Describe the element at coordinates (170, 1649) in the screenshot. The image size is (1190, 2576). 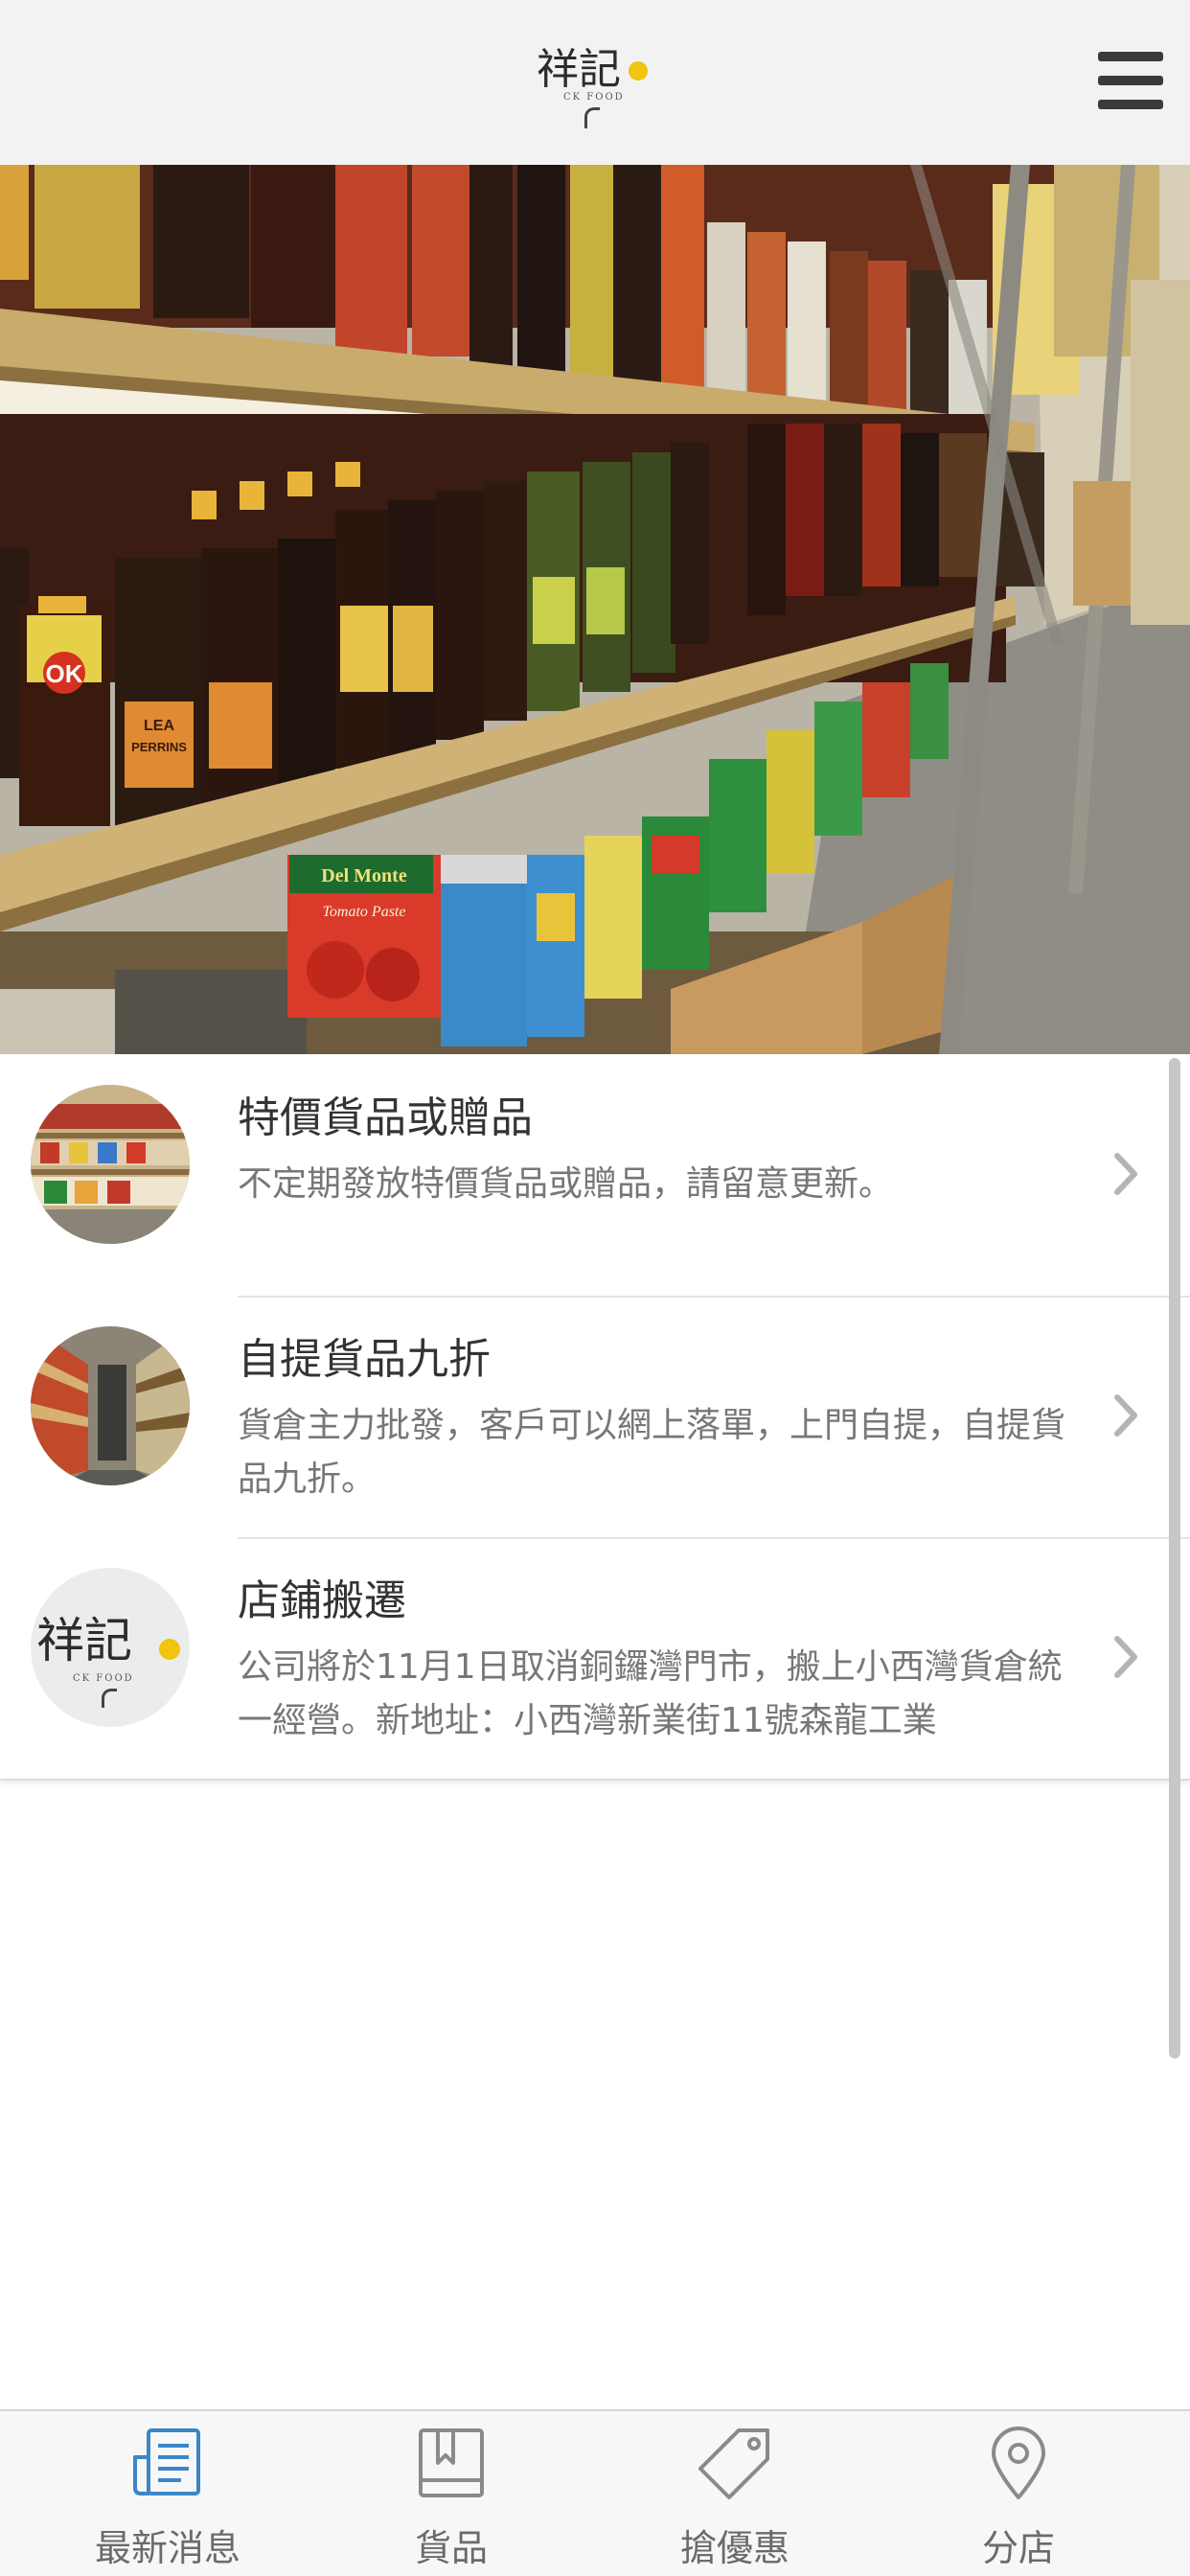
I see `thumb-logo-dot-icon` at that location.